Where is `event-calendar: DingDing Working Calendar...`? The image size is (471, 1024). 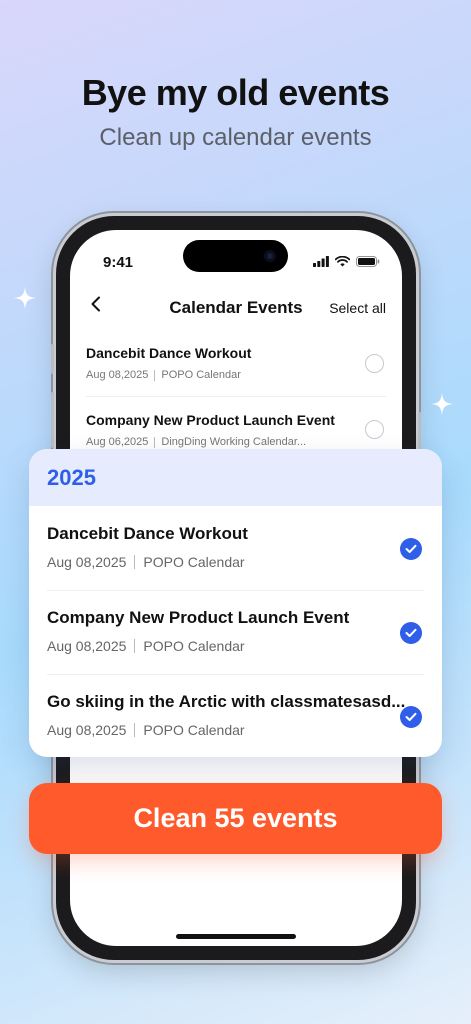
event-calendar: DingDing Working Calendar... is located at coordinates (234, 442).